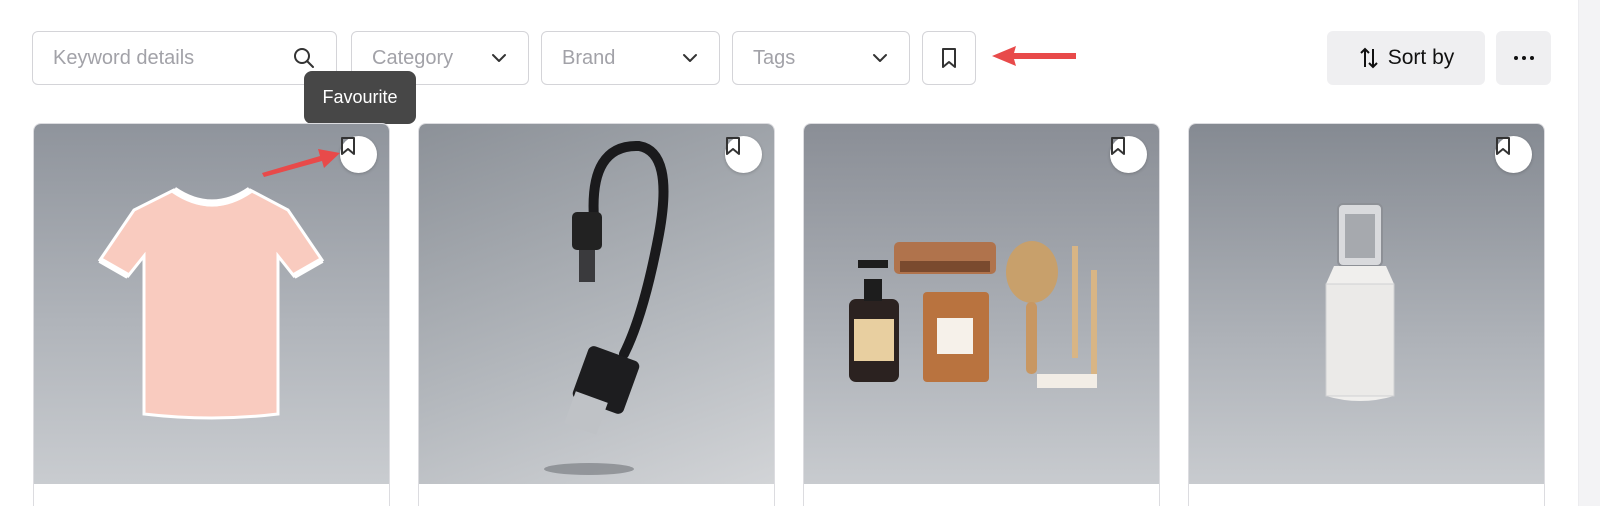  I want to click on brand-dropdown: Brand, so click(630, 58).